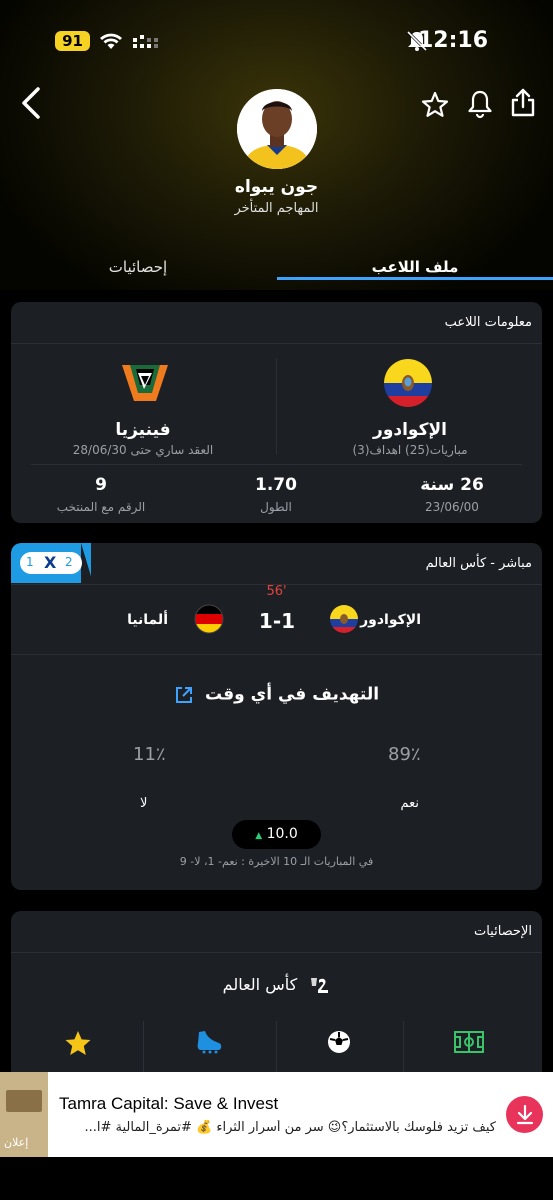 This screenshot has height=1200, width=553. What do you see at coordinates (276, 1178) in the screenshot?
I see `bottom-safe-area` at bounding box center [276, 1178].